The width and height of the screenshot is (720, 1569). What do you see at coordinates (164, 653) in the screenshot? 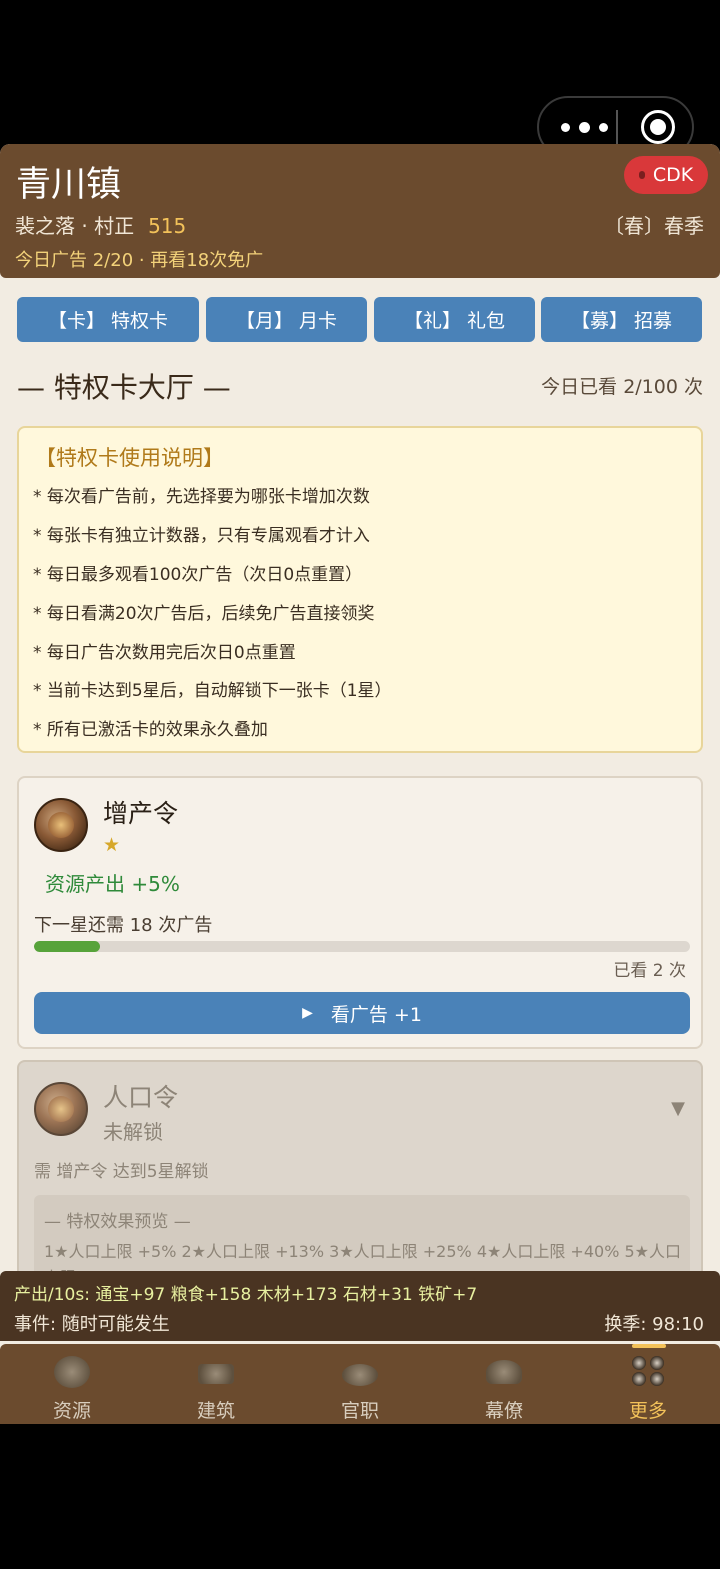
I see `notice-line: * 每日广告次数用完后次日0点重置` at bounding box center [164, 653].